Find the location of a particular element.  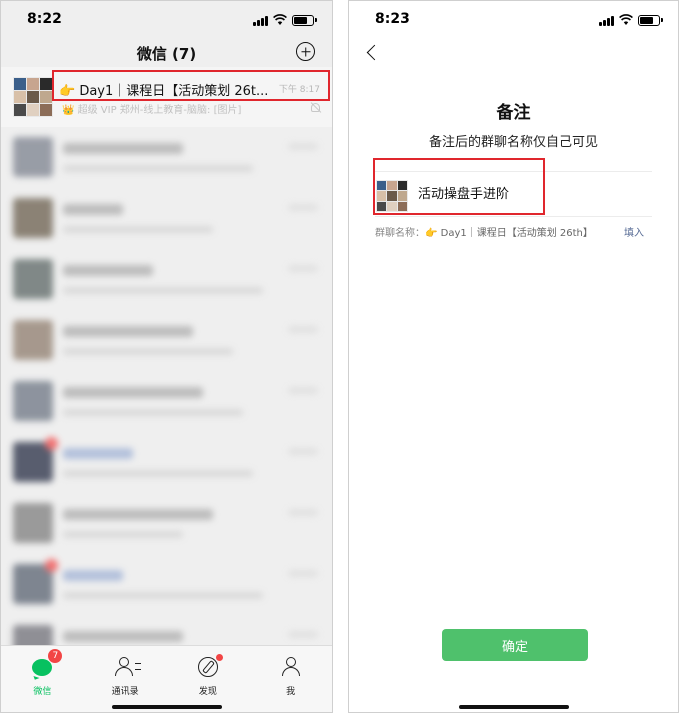

tab-bar: 7 微信 通讯录 发现 我 is located at coordinates (166, 678).